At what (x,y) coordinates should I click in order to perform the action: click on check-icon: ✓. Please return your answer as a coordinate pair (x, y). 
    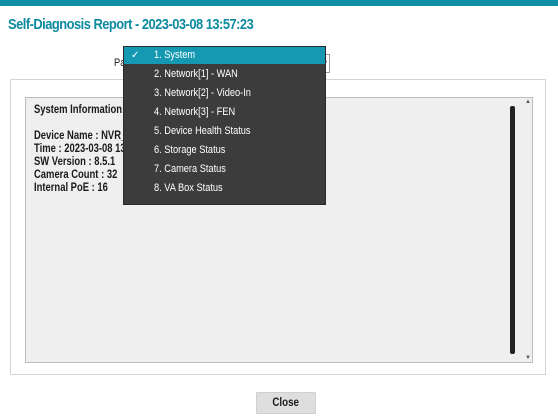
    Looking at the image, I should click on (135, 55).